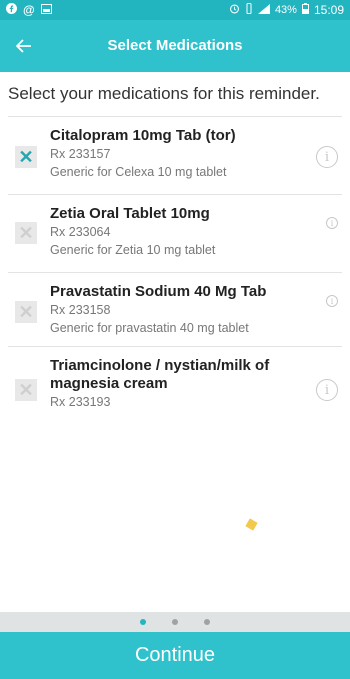 This screenshot has width=350, height=679. Describe the element at coordinates (80, 232) in the screenshot. I see `medication-rx: Rx 233064` at that location.